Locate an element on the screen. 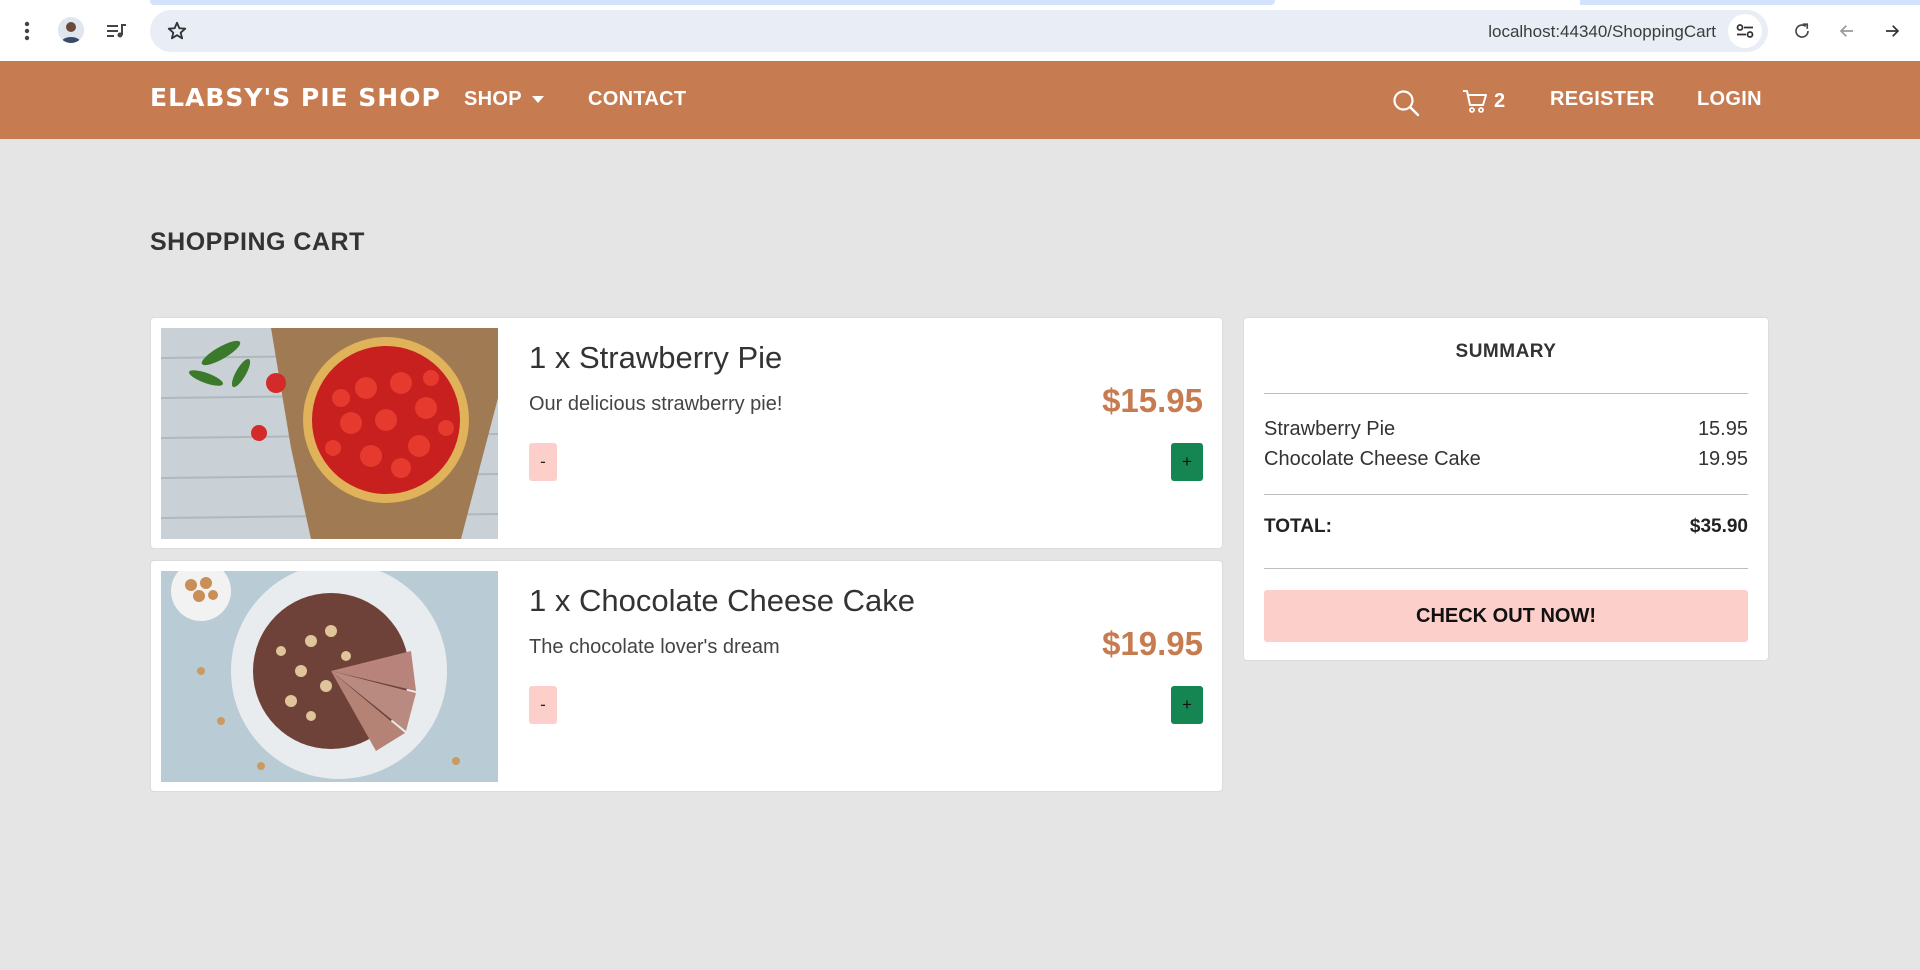 The width and height of the screenshot is (1920, 970). item-price: $19.95 is located at coordinates (1152, 643).